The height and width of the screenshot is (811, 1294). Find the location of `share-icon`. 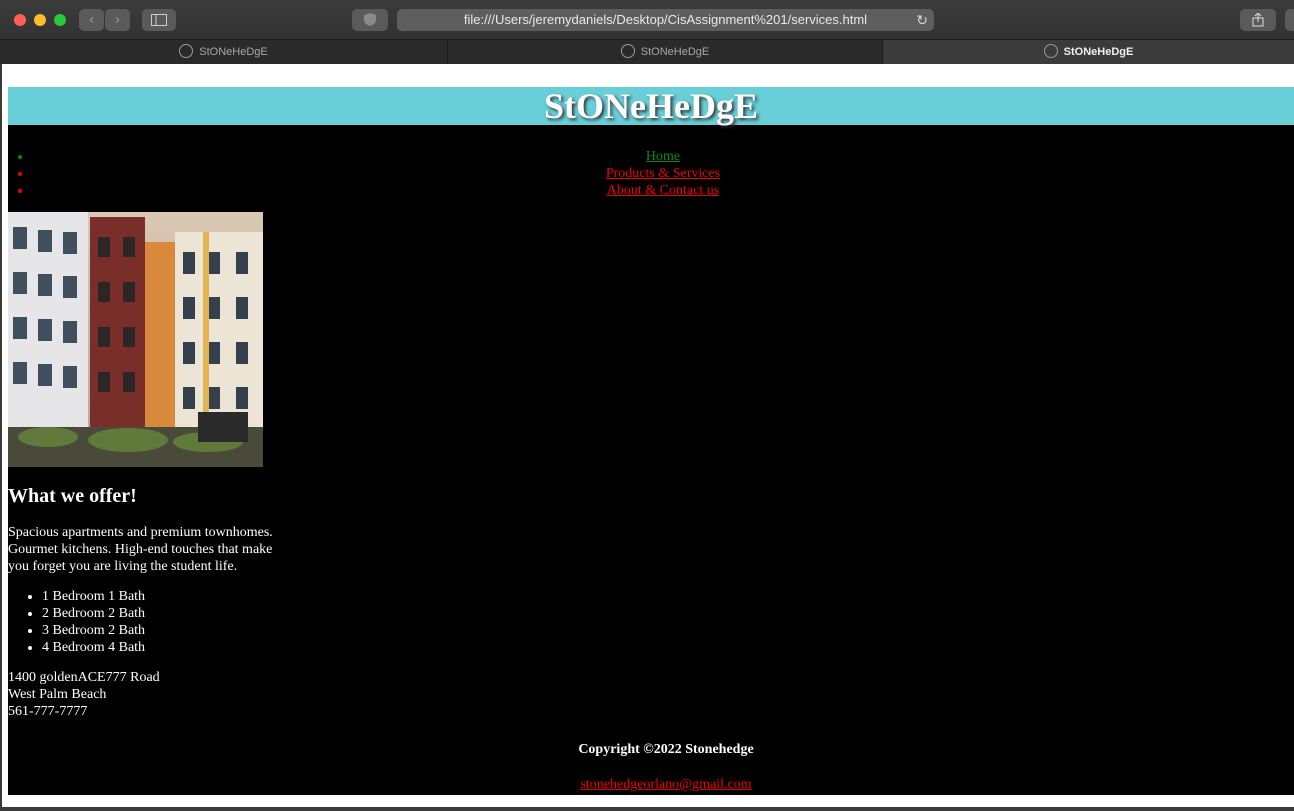

share-icon is located at coordinates (1258, 19).